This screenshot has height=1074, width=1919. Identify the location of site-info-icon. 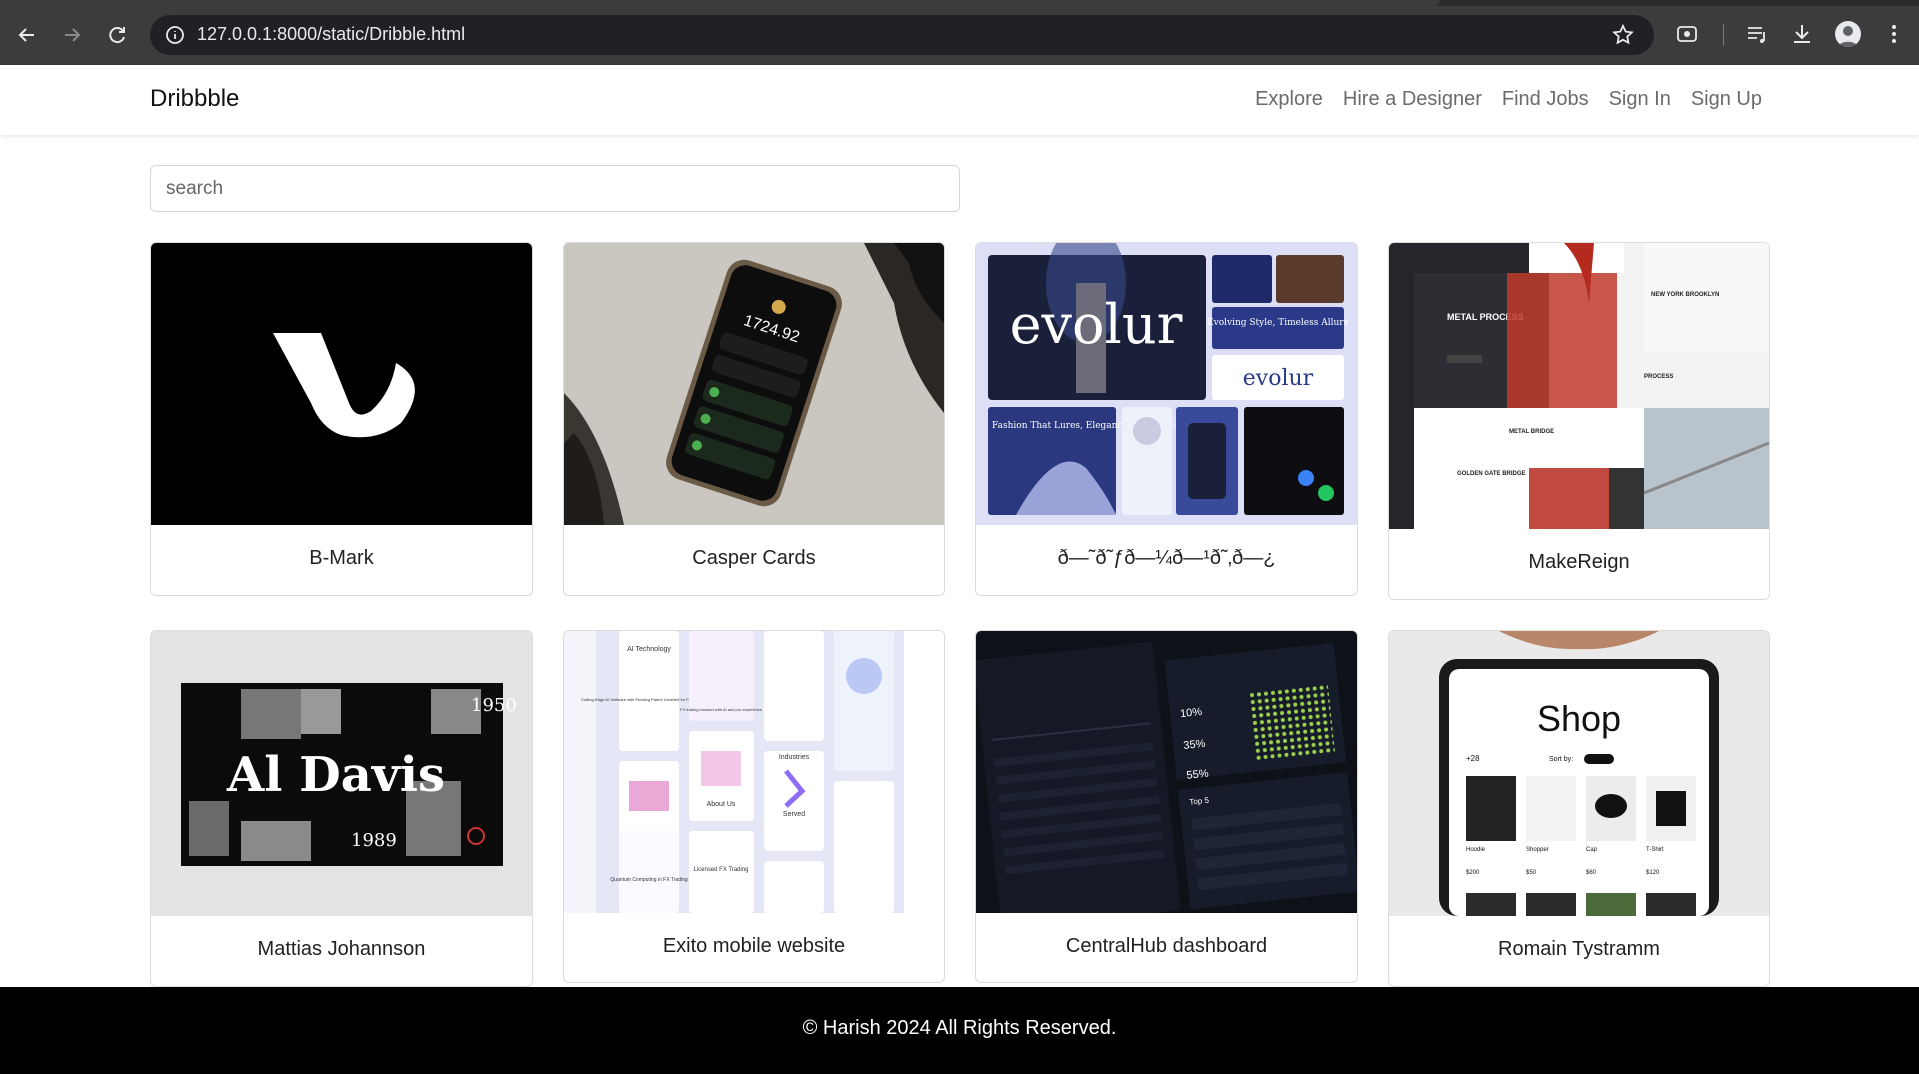
(175, 35).